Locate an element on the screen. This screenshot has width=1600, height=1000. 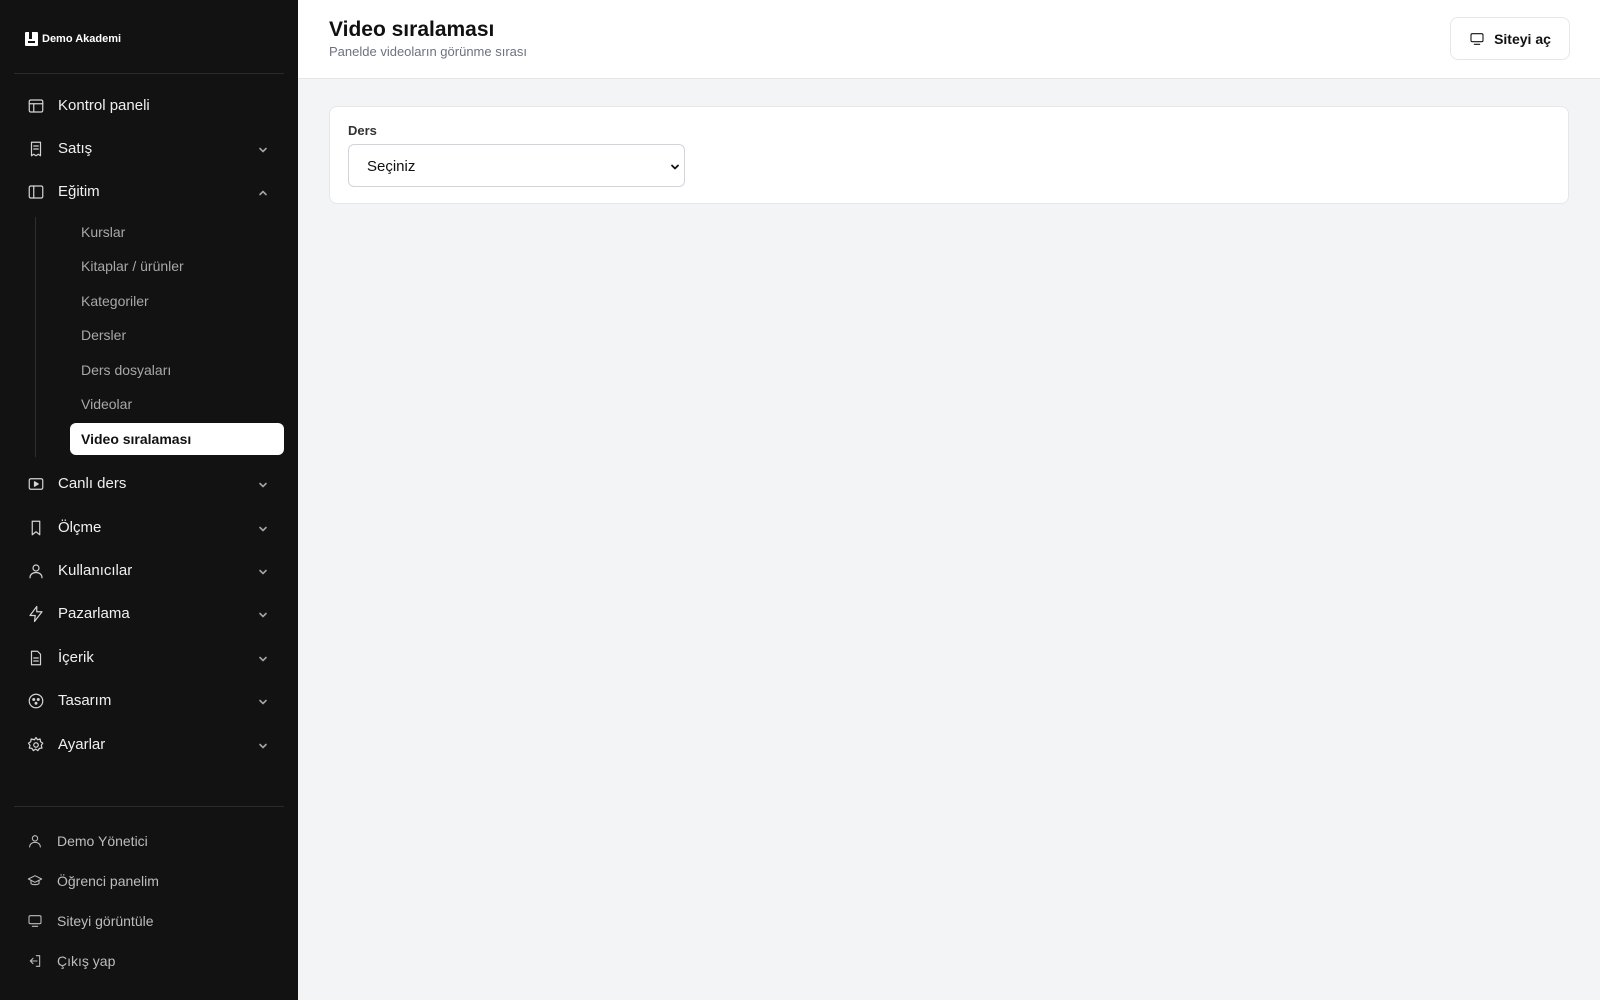
bookmark-icon is located at coordinates (36, 528).